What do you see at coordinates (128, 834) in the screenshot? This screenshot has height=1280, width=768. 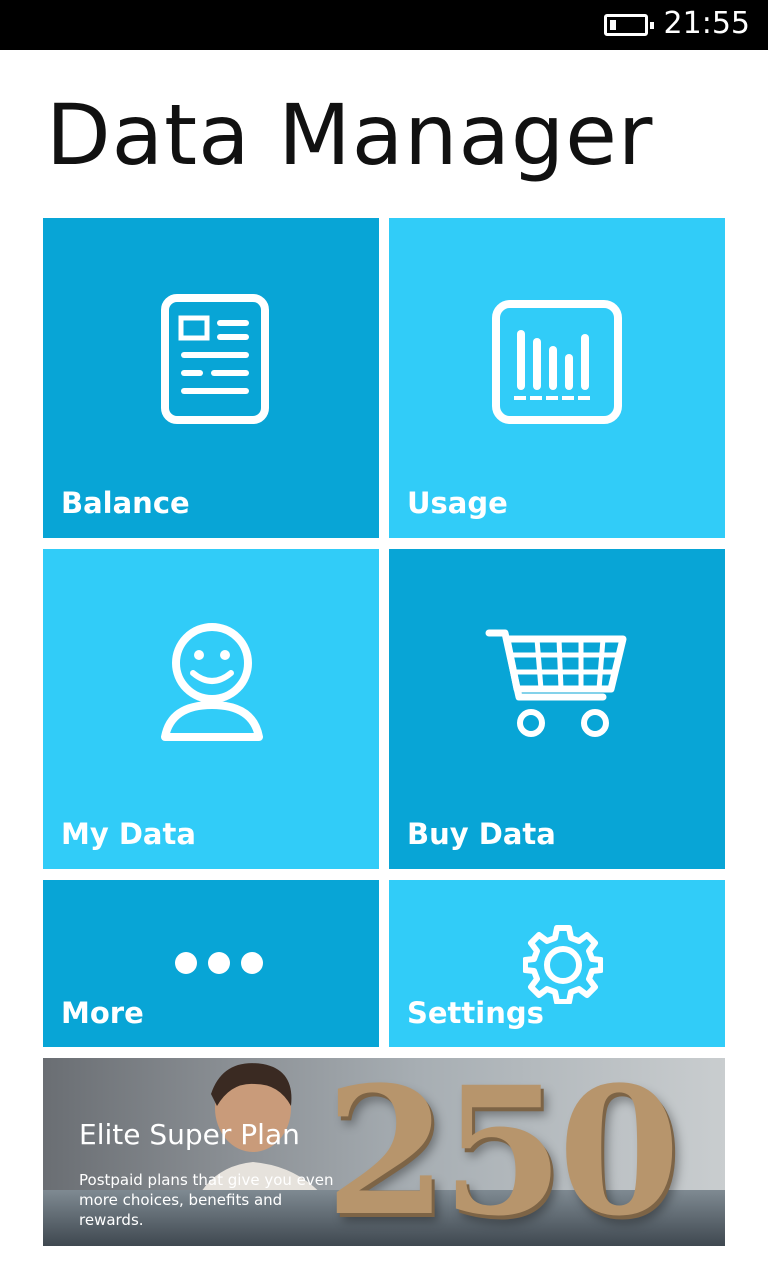 I see `tile-label: My Data` at bounding box center [128, 834].